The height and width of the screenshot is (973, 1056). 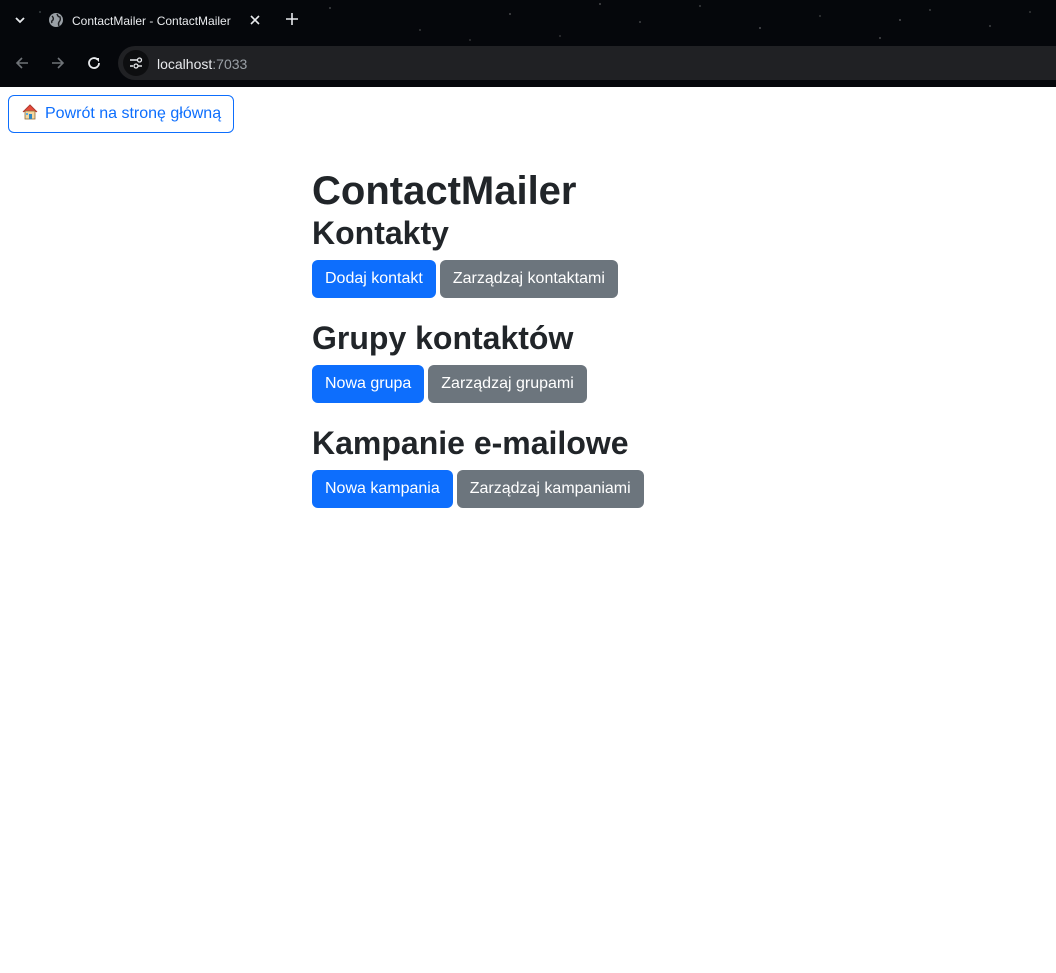 I want to click on tab-strip: ContactMailer - ContactMailer, so click(x=528, y=21).